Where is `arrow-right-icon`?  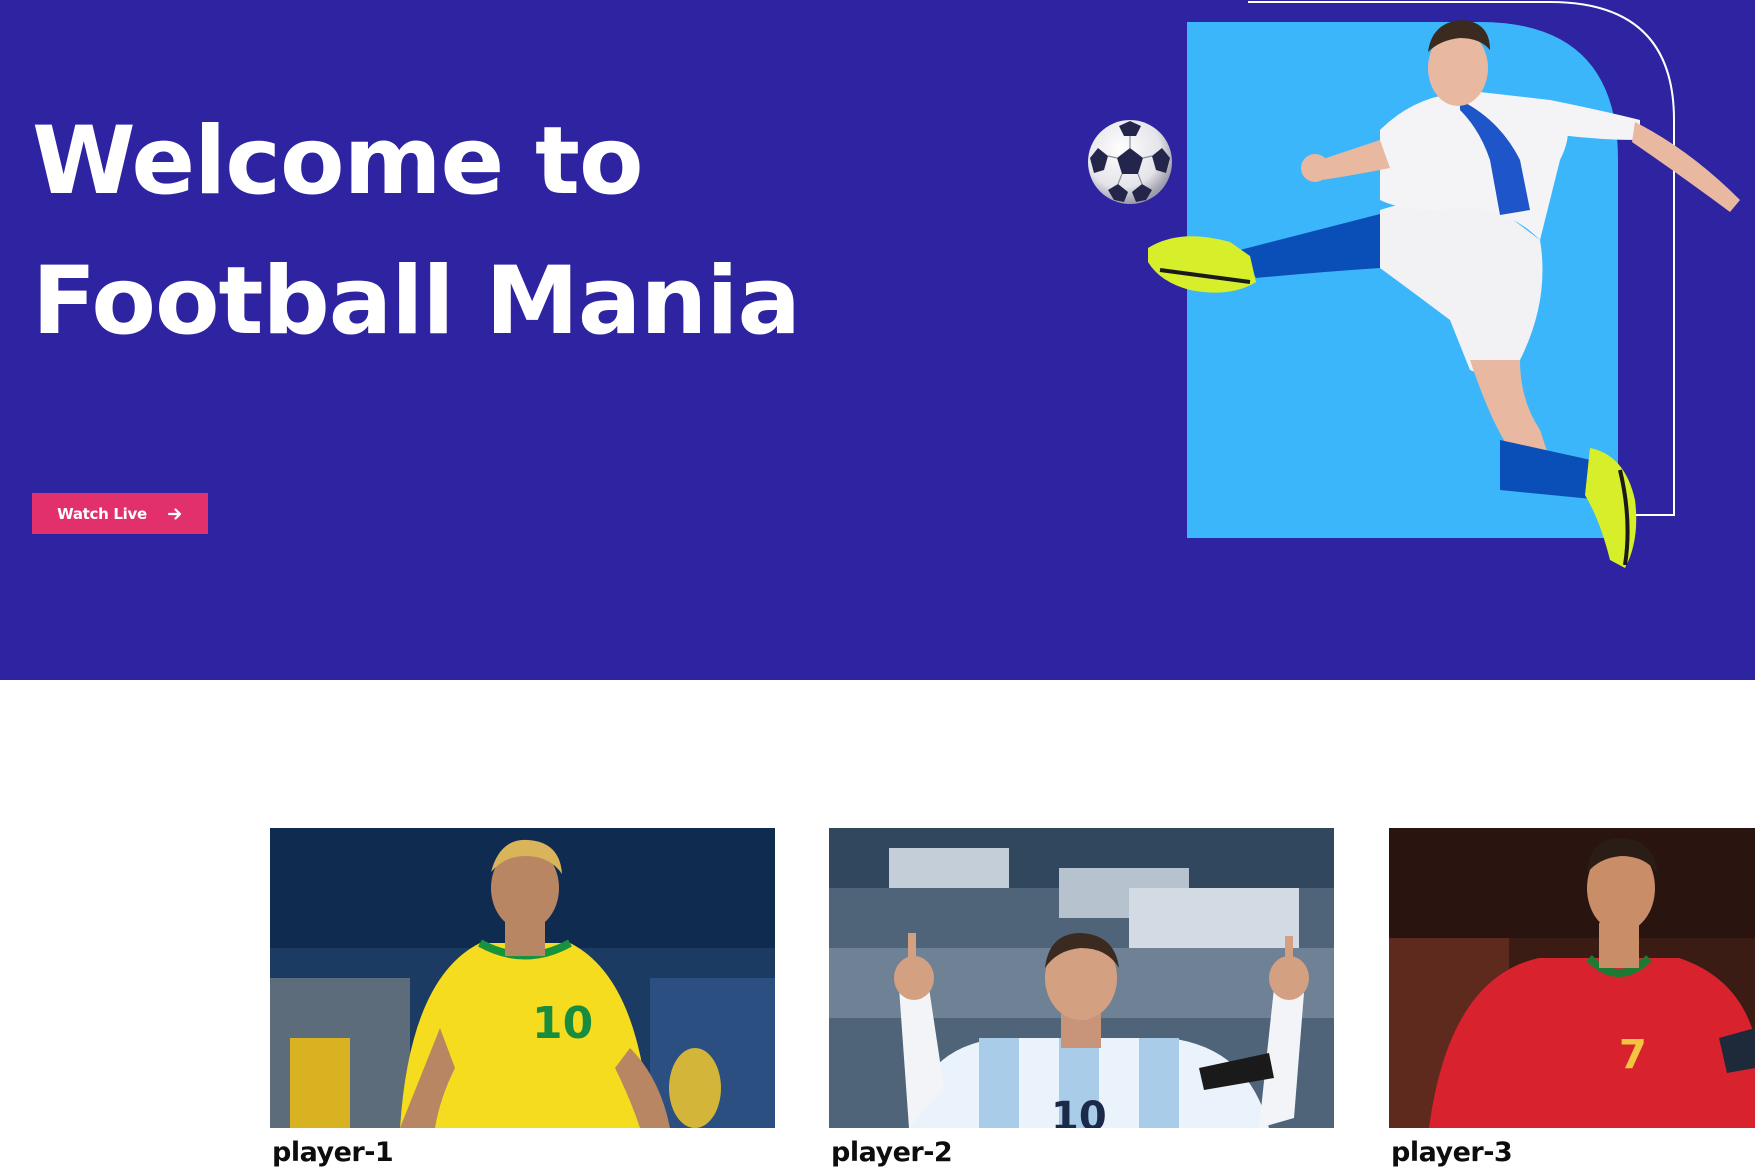 arrow-right-icon is located at coordinates (175, 514).